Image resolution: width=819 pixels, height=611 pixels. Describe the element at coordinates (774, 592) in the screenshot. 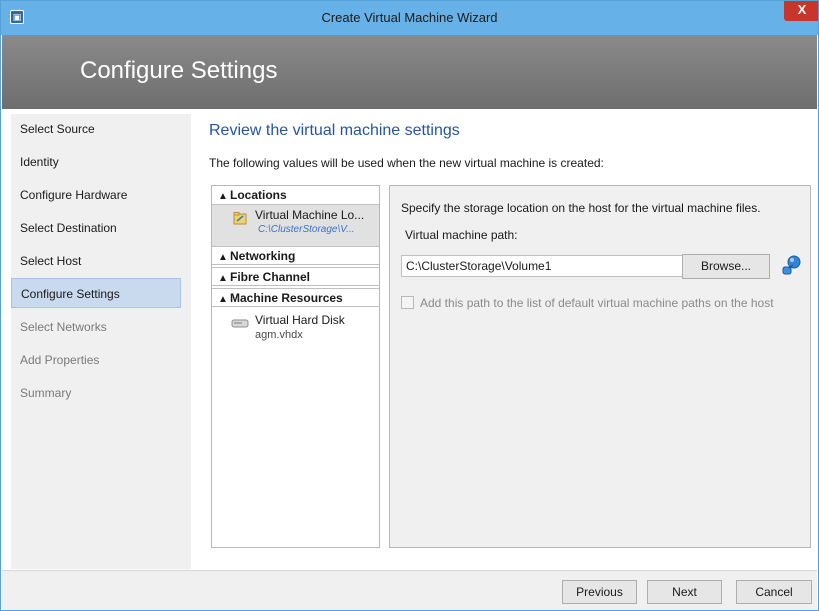

I see `cancel-button: Cancel` at that location.